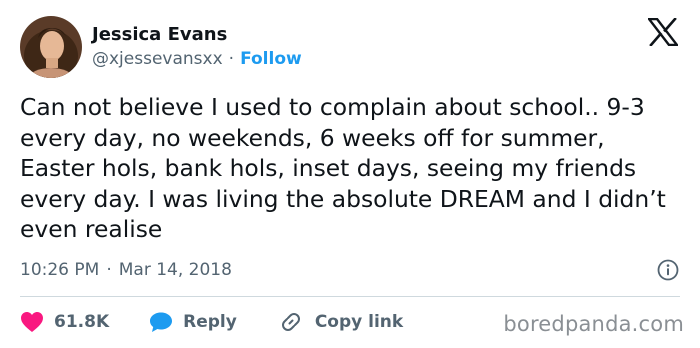 The height and width of the screenshot is (348, 700). Describe the element at coordinates (350, 296) in the screenshot. I see `divider` at that location.